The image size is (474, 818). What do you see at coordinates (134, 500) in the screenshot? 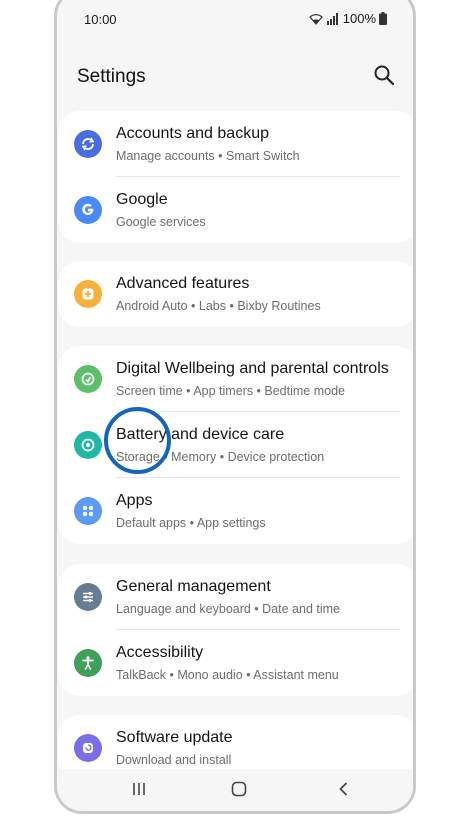
I see `item-title: Apps` at bounding box center [134, 500].